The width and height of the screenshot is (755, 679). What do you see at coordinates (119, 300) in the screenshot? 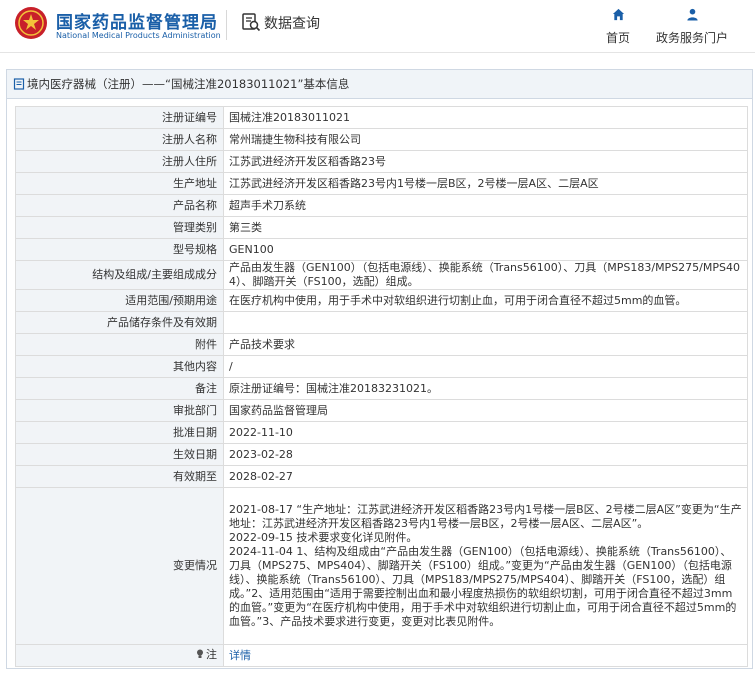
I see `field-label: 适用范围/预期用途` at bounding box center [119, 300].